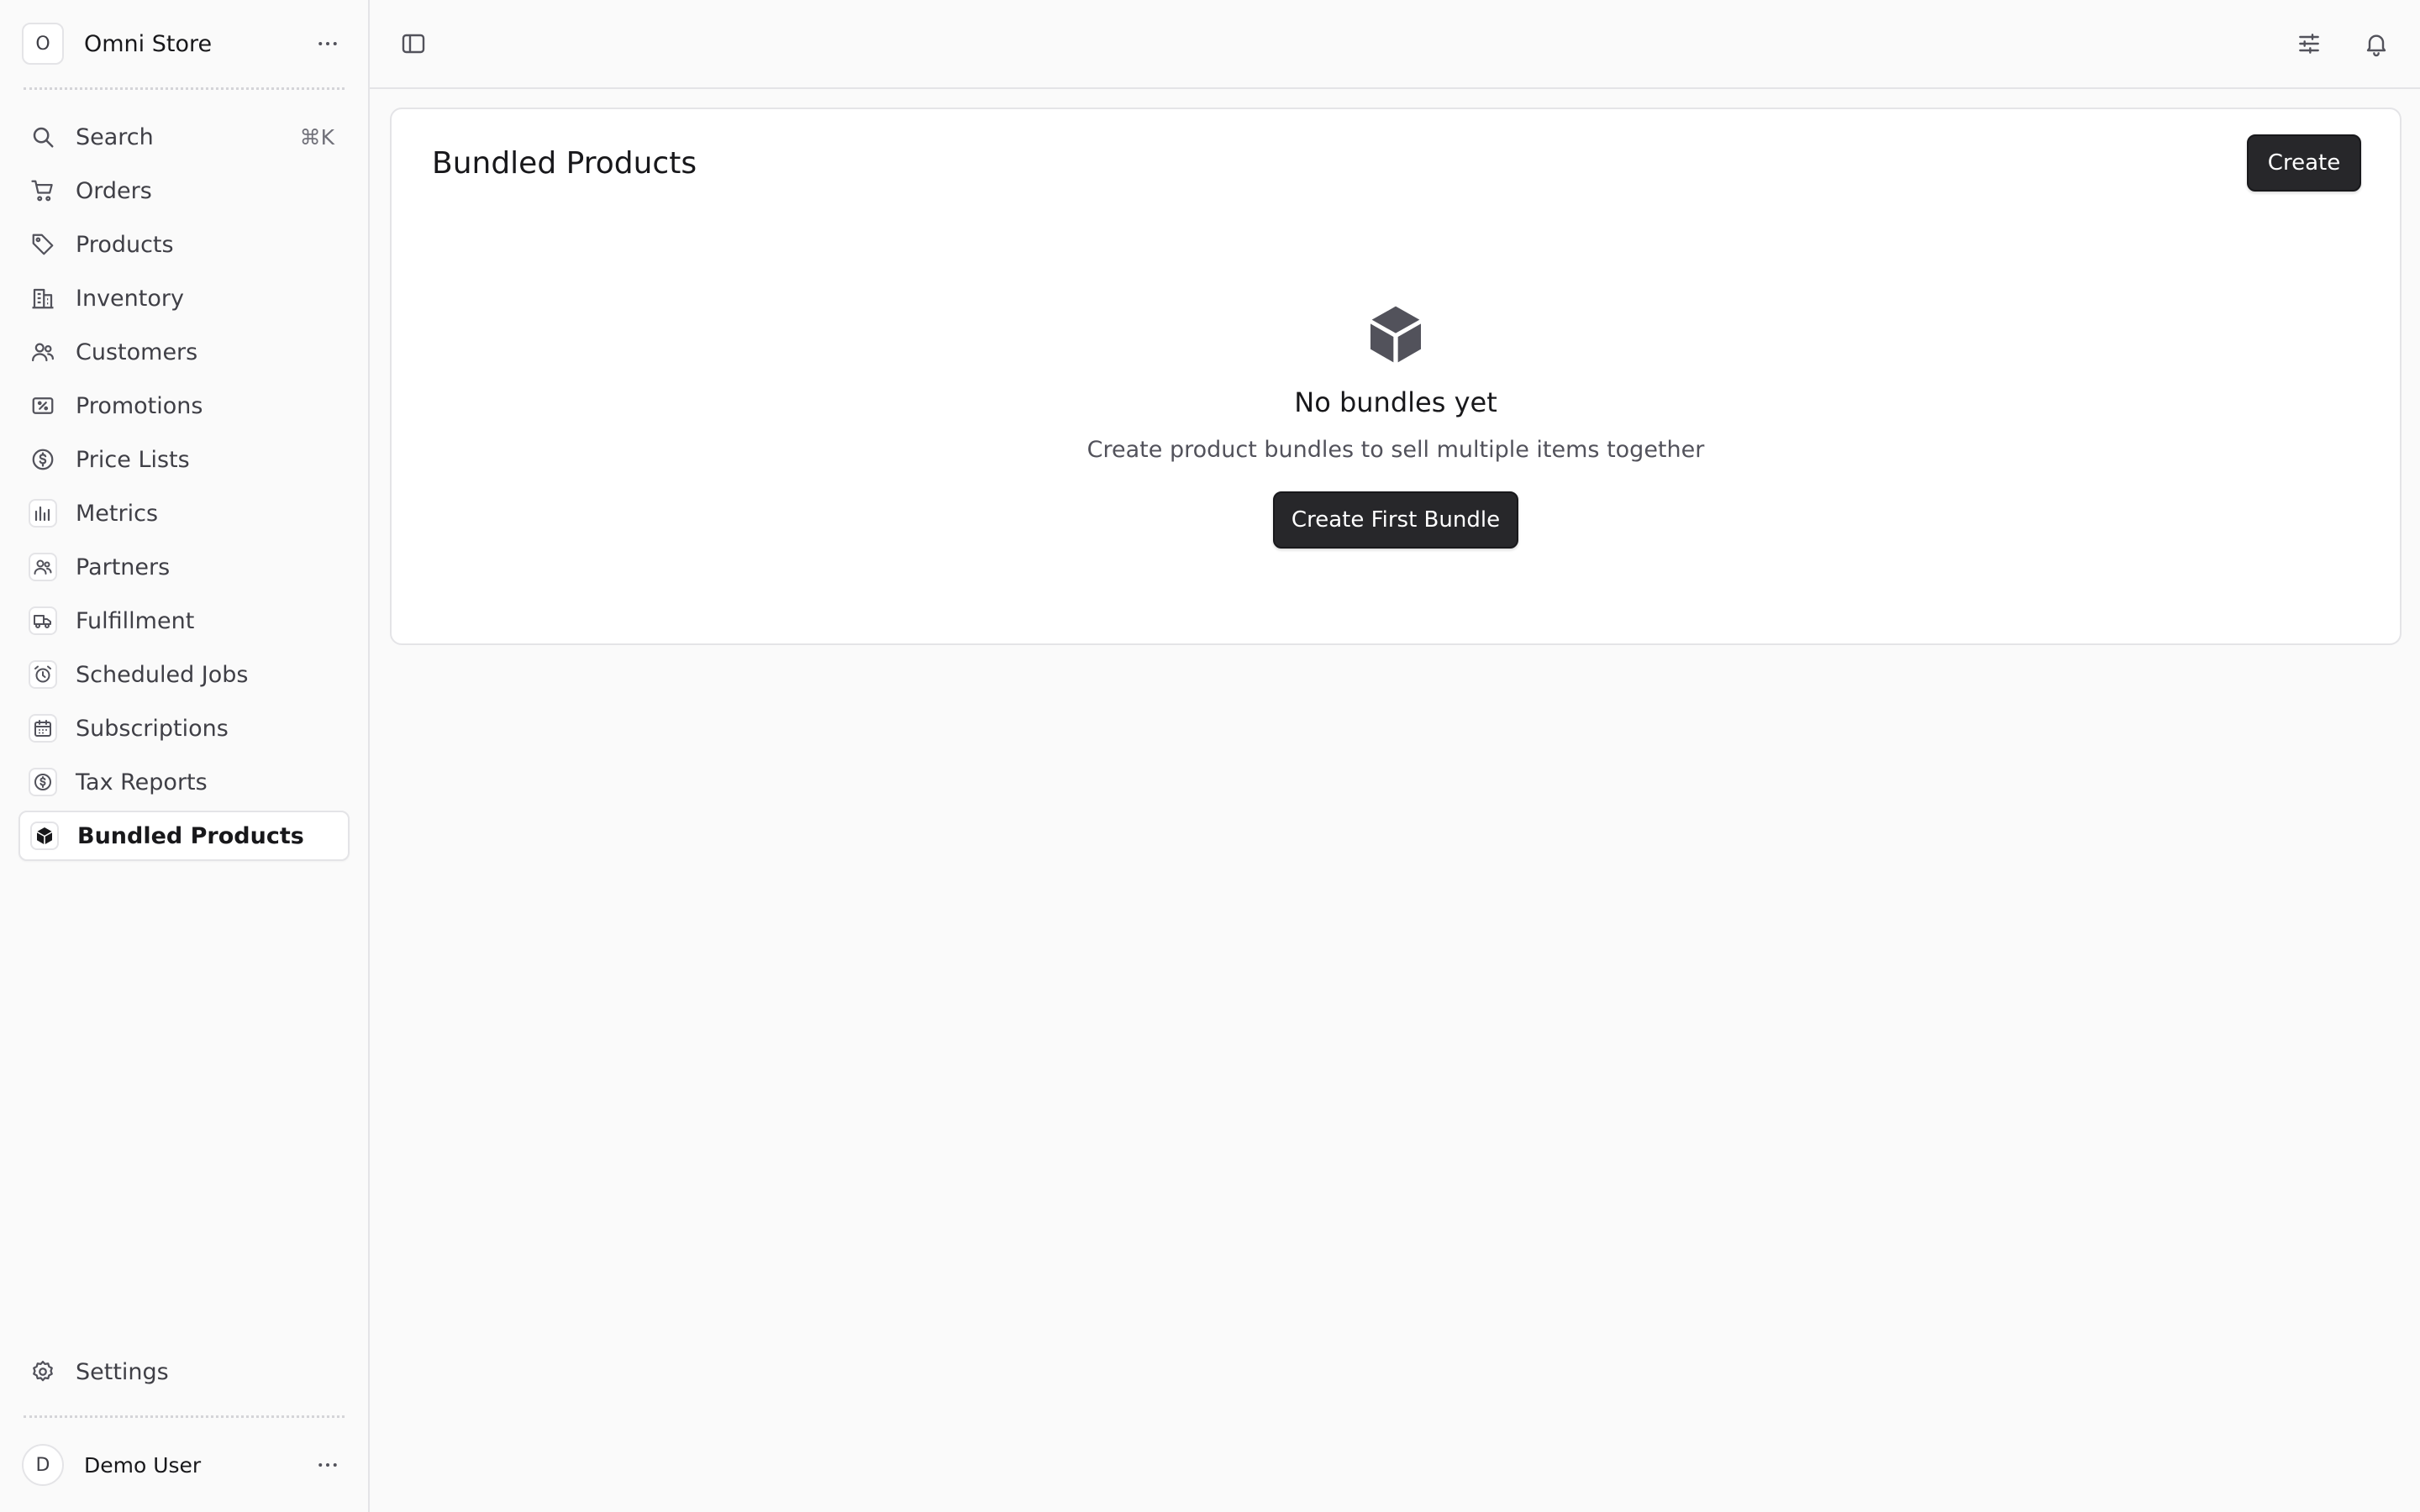 This screenshot has height=1512, width=2420. I want to click on sidebar-item-label: Bundled Products, so click(191, 835).